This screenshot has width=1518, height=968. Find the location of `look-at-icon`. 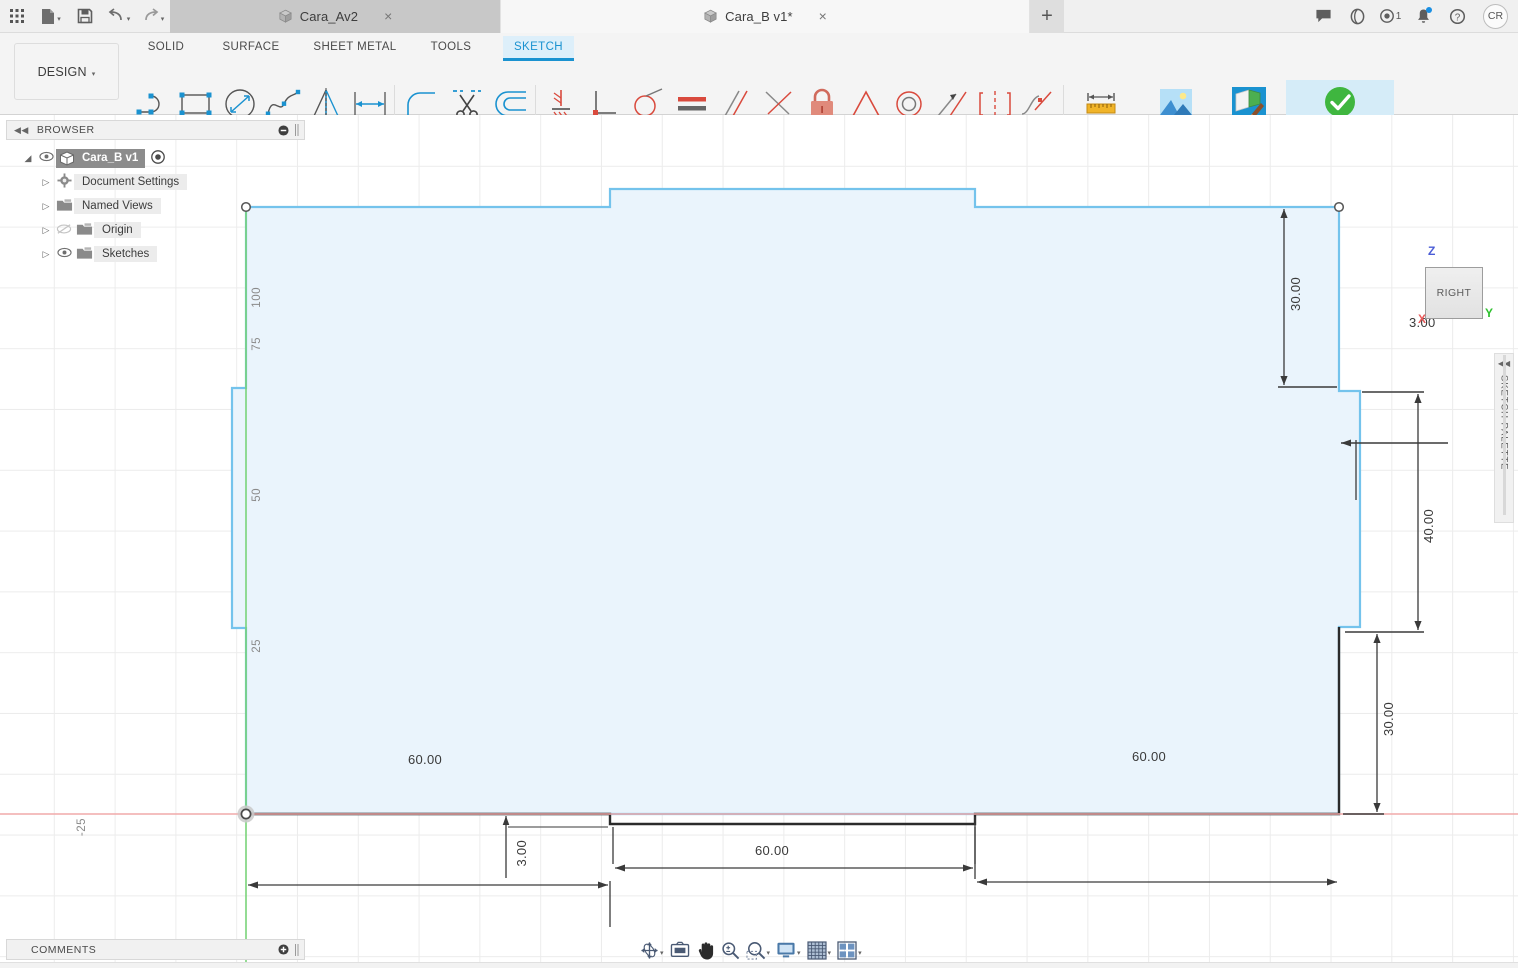

look-at-icon is located at coordinates (680, 950).